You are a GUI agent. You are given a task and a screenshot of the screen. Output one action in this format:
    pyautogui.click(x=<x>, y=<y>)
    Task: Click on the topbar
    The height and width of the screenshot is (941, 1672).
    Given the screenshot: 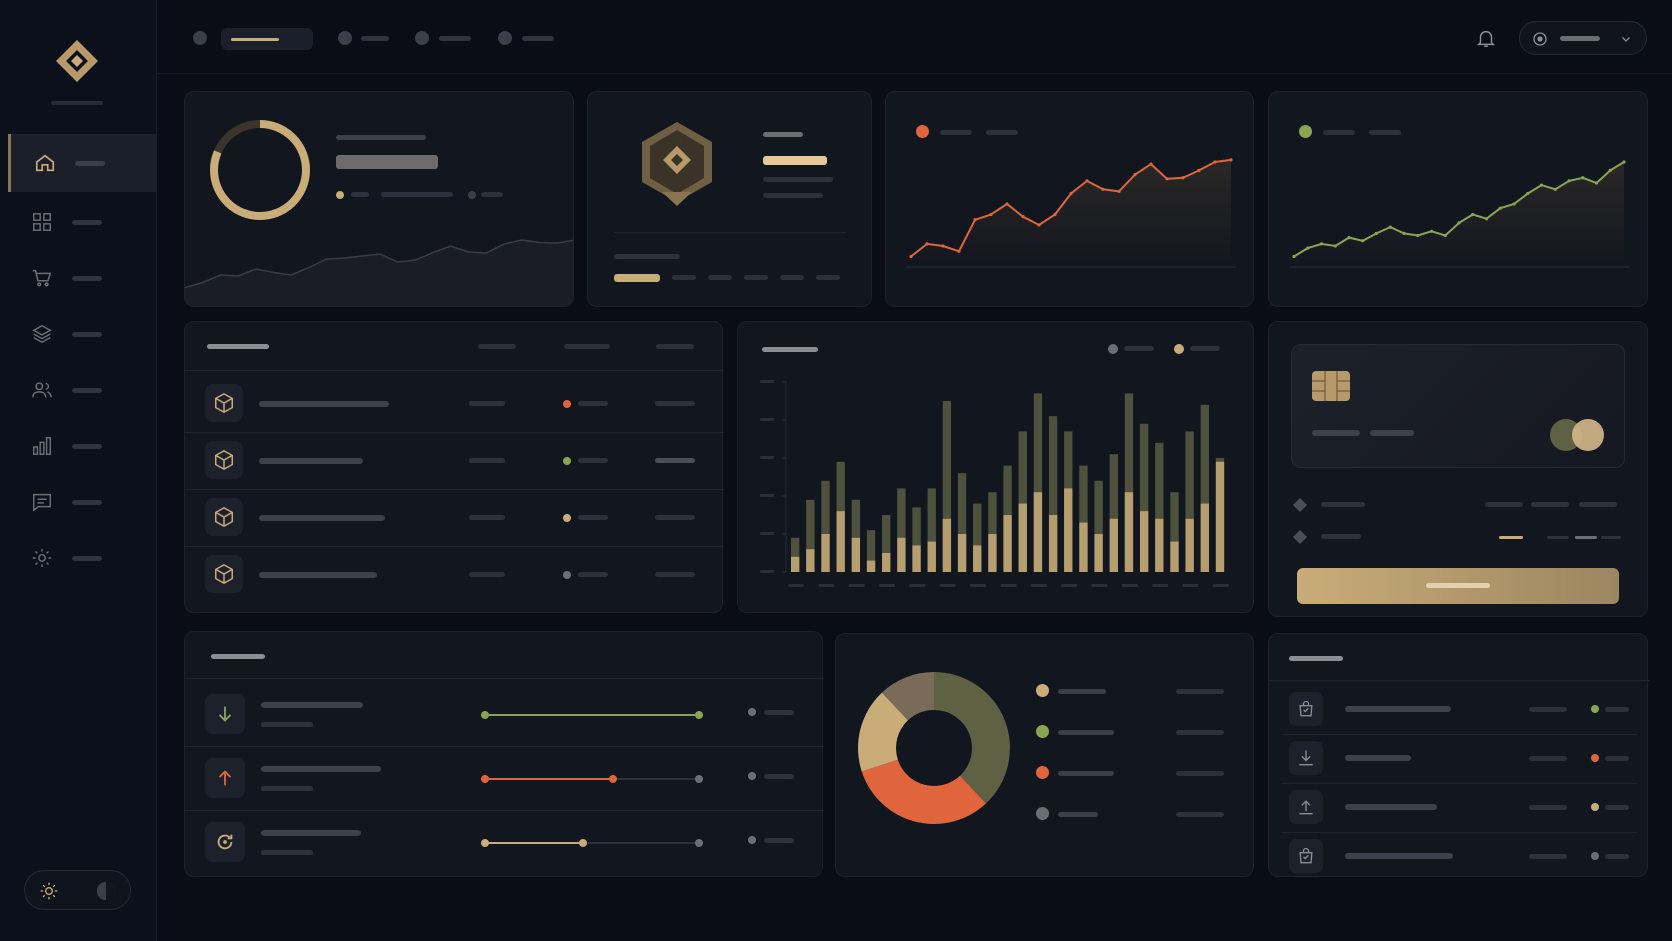 What is the action you would take?
    pyautogui.click(x=914, y=37)
    